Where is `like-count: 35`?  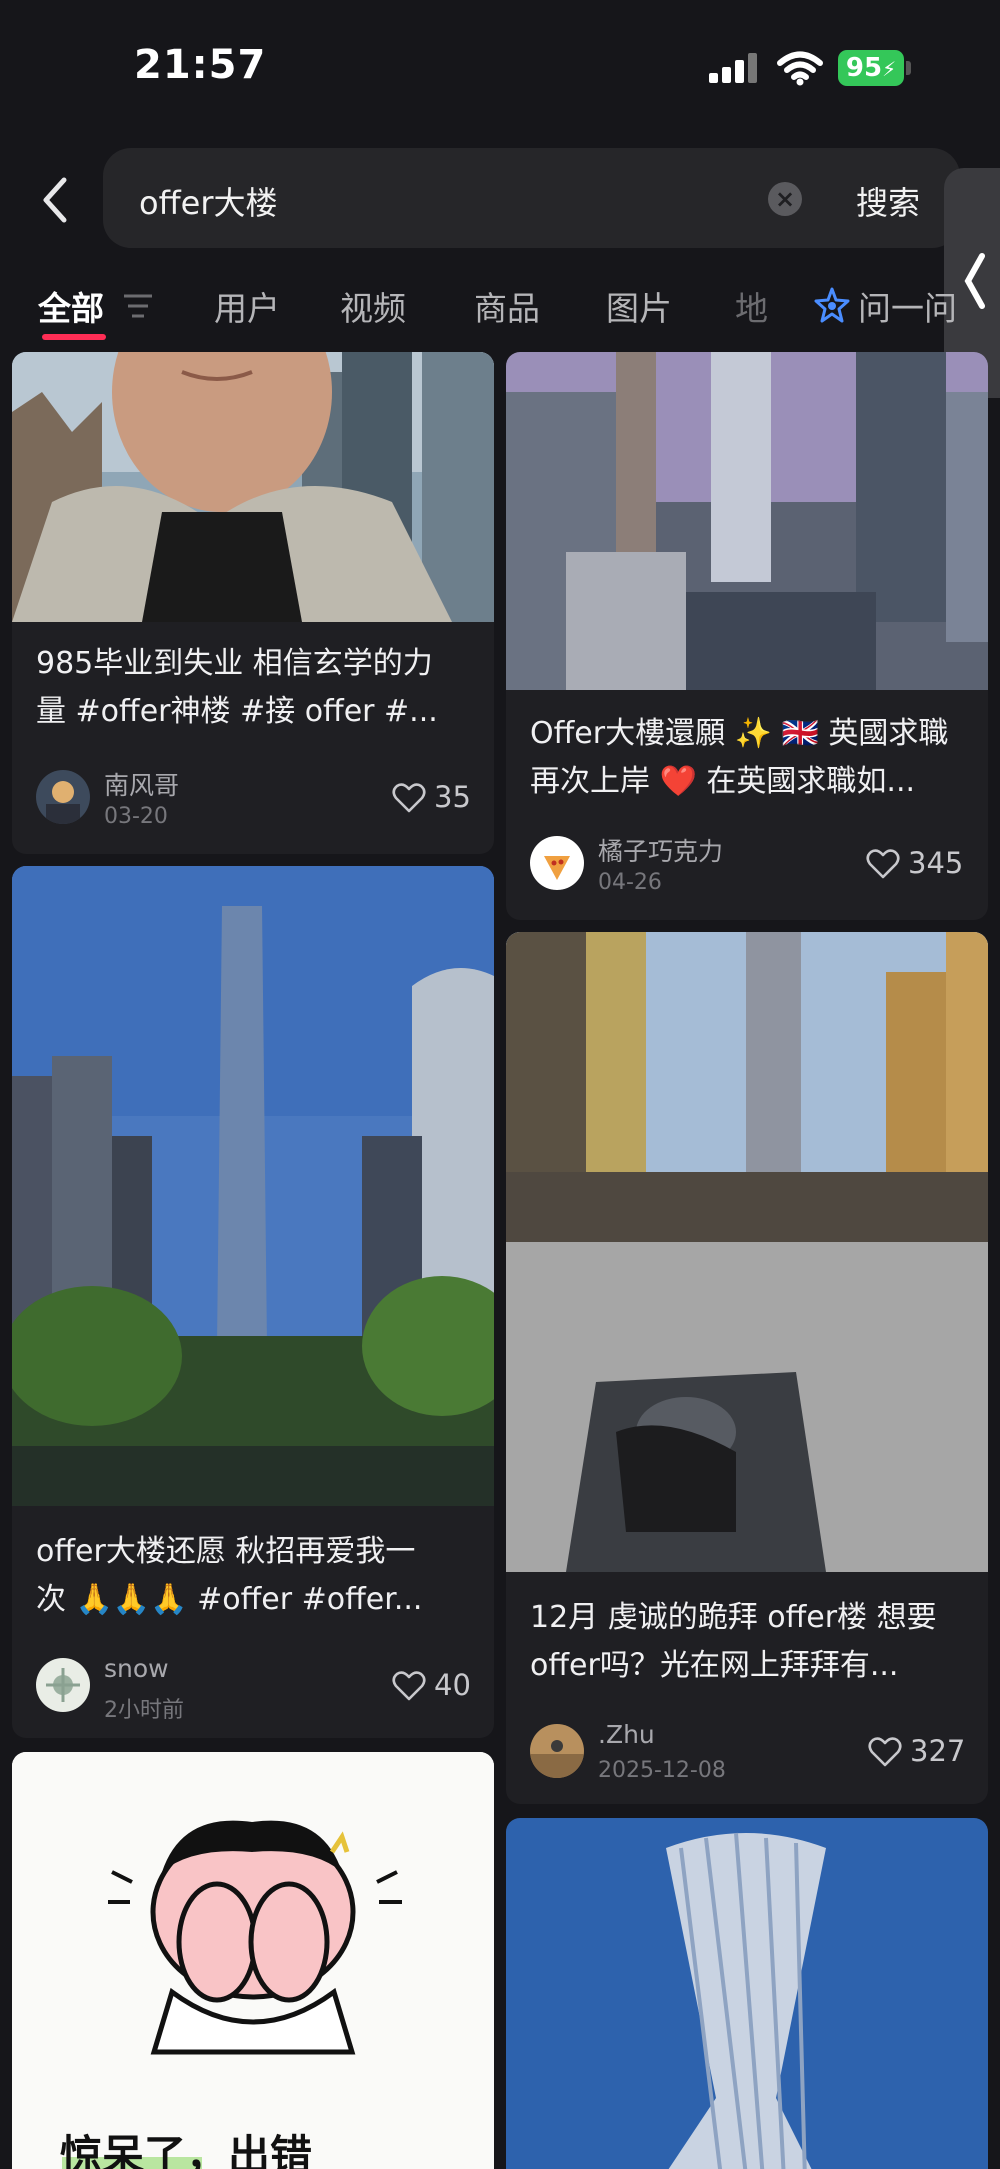
like-count: 35 is located at coordinates (452, 797).